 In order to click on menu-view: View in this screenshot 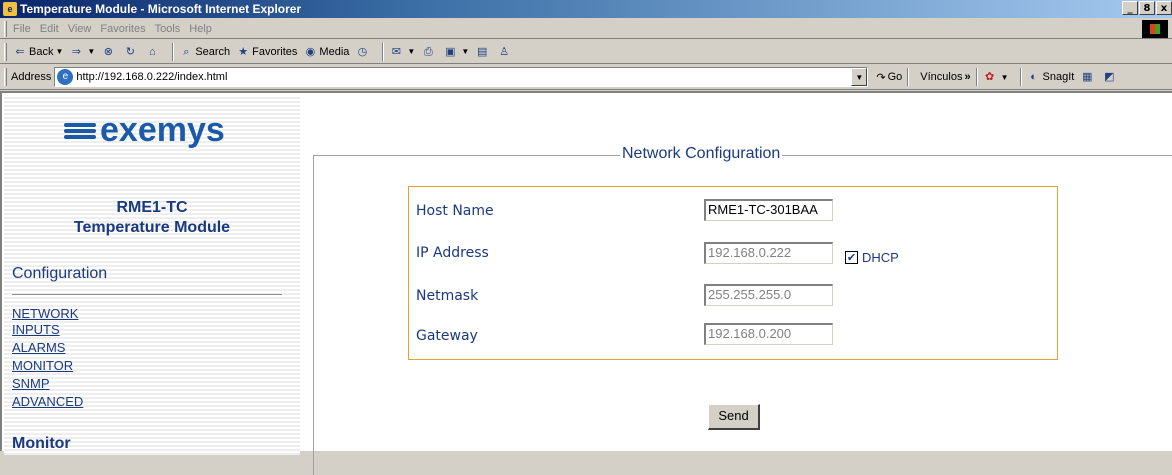, I will do `click(80, 29)`.